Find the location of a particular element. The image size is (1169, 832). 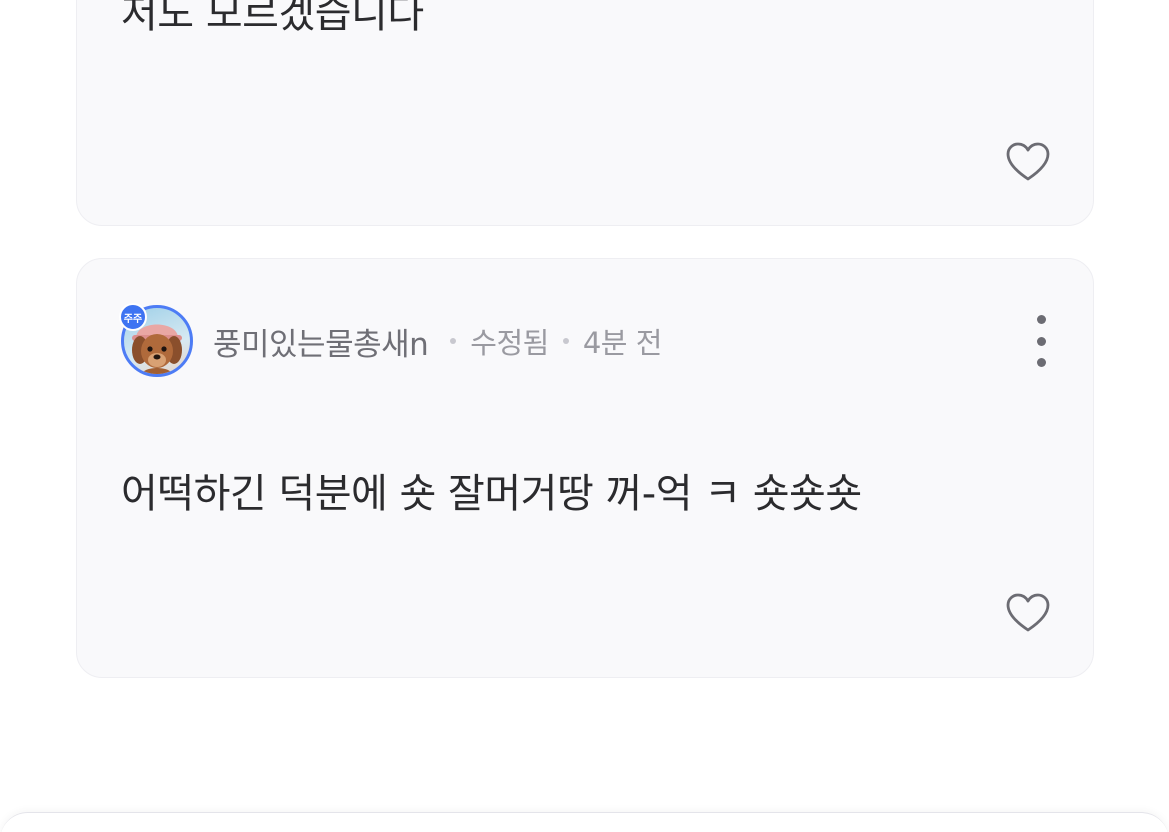

comment-header: 주주 풍미있는물총새n 수정됨 4분 전 is located at coordinates (391, 341).